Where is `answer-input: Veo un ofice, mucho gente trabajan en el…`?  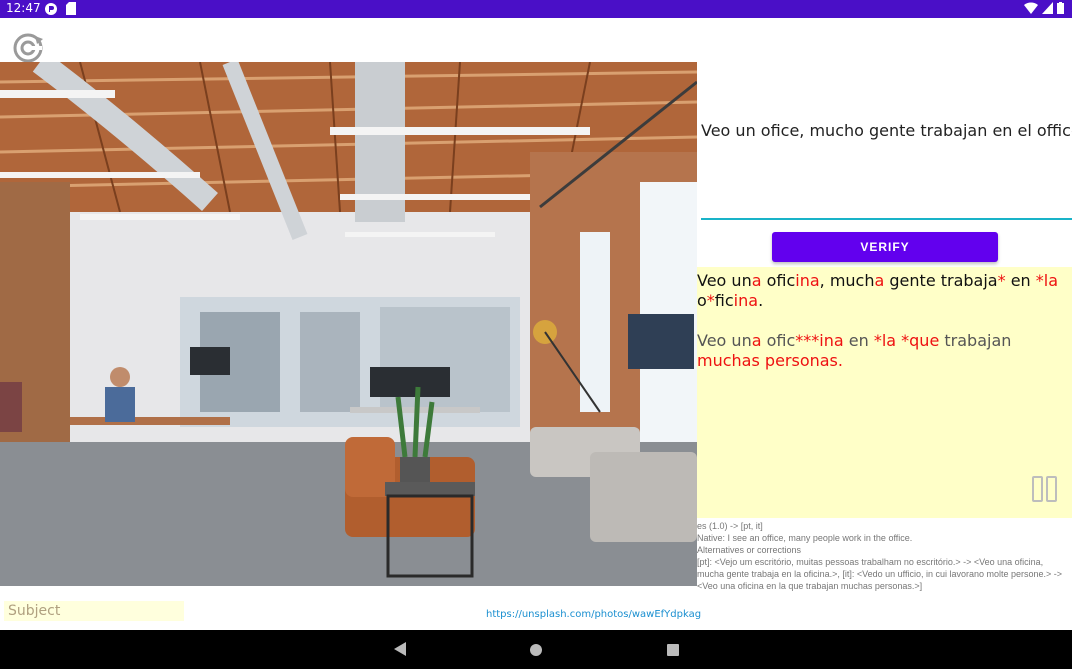 answer-input: Veo un ofice, mucho gente trabajan en el… is located at coordinates (884, 142).